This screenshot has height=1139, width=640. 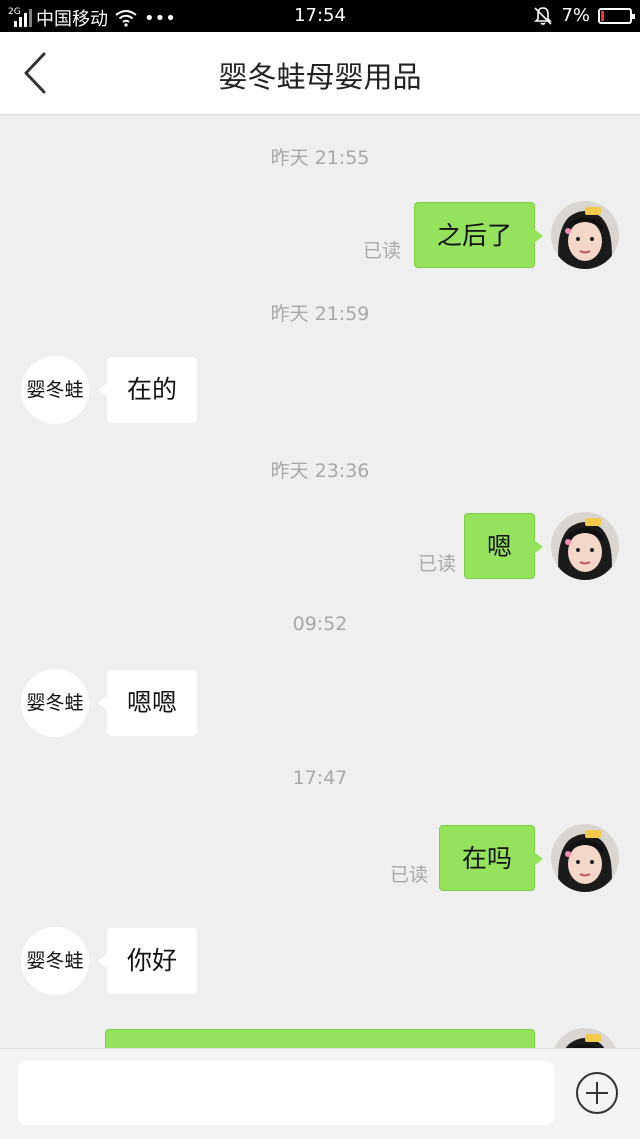 I want to click on status-right: 7%, so click(x=584, y=15).